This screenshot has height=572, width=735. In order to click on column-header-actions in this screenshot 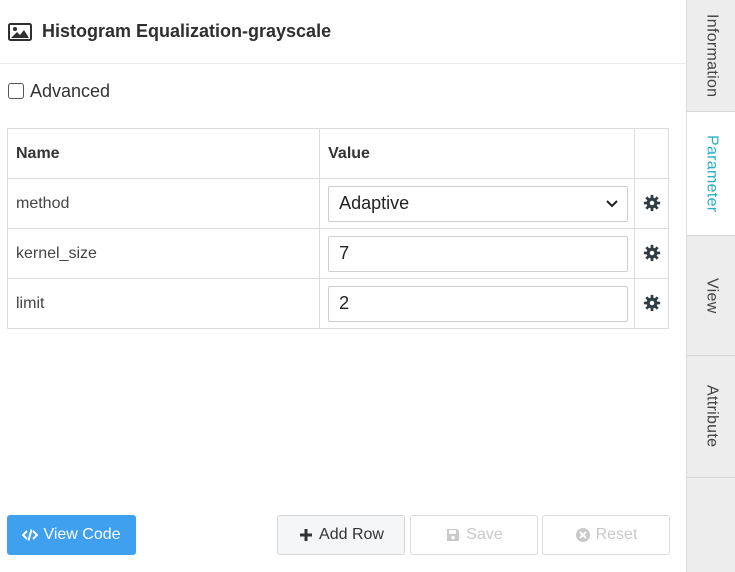, I will do `click(651, 153)`.